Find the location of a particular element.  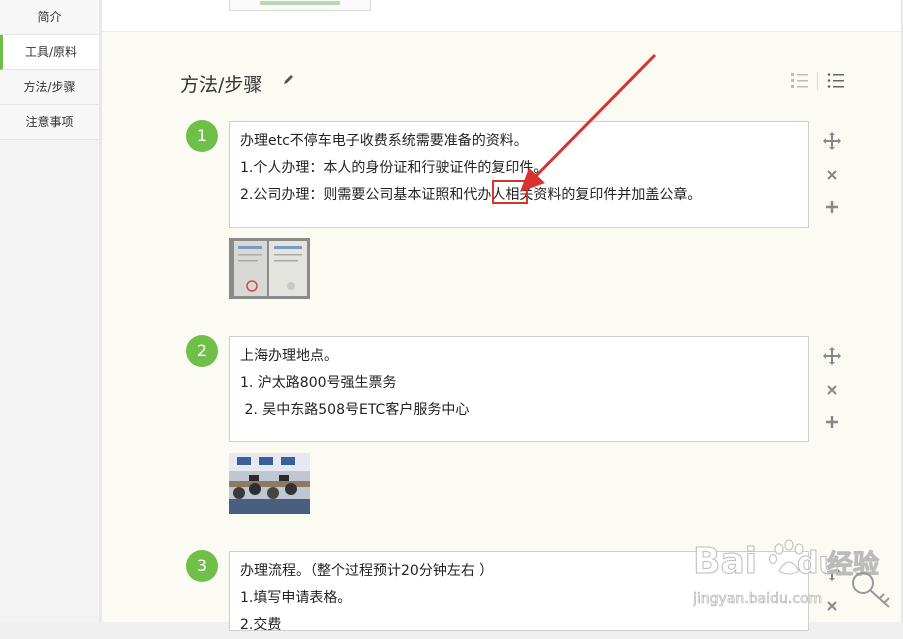

annotation-highlight-box is located at coordinates (510, 192).